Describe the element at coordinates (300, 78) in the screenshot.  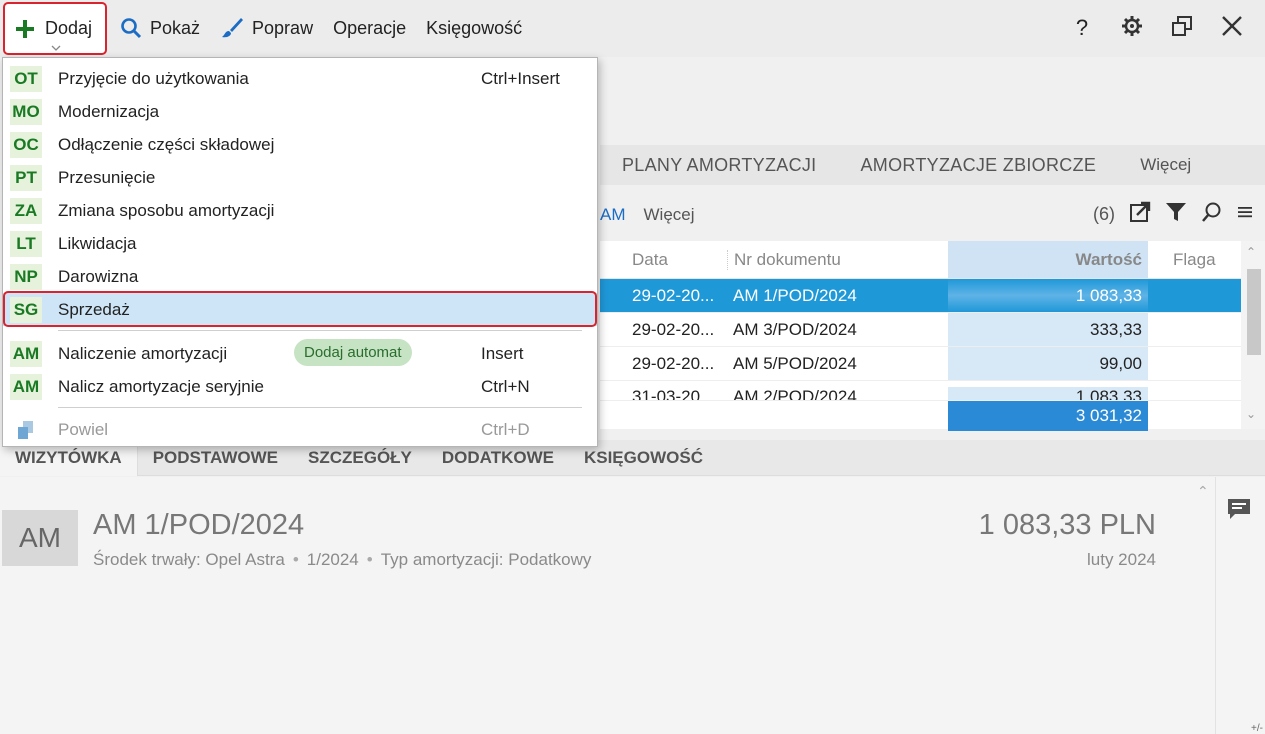
I see `menu-item-ot: OT Przyjęcie do użytkowania Ctrl+Insert` at that location.